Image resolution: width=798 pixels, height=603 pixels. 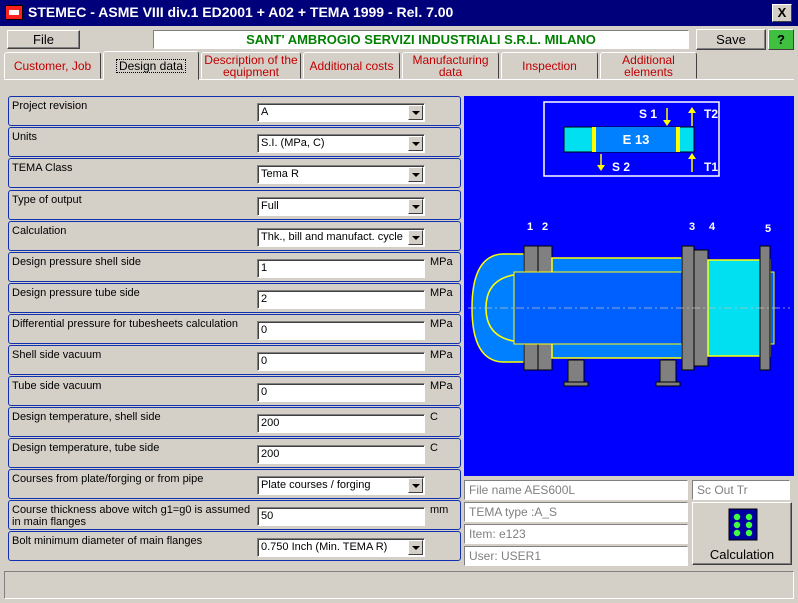 What do you see at coordinates (399, 585) in the screenshot?
I see `status-bar` at bounding box center [399, 585].